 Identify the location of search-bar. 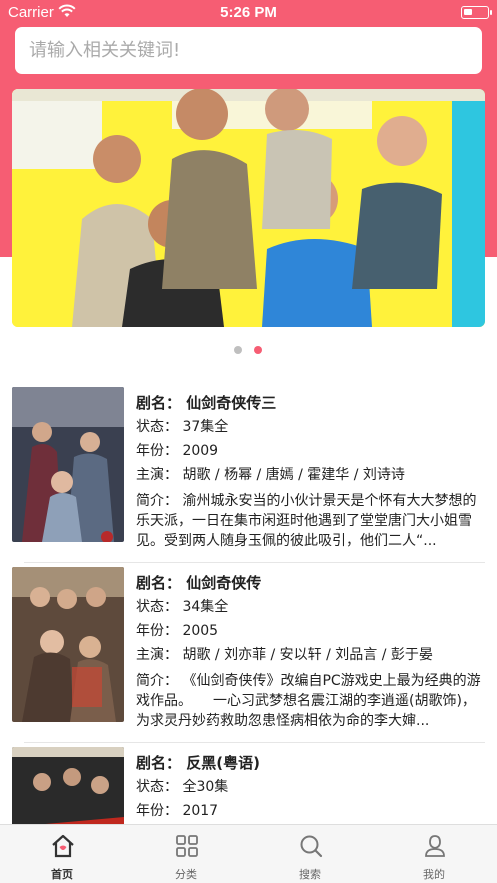
(248, 50).